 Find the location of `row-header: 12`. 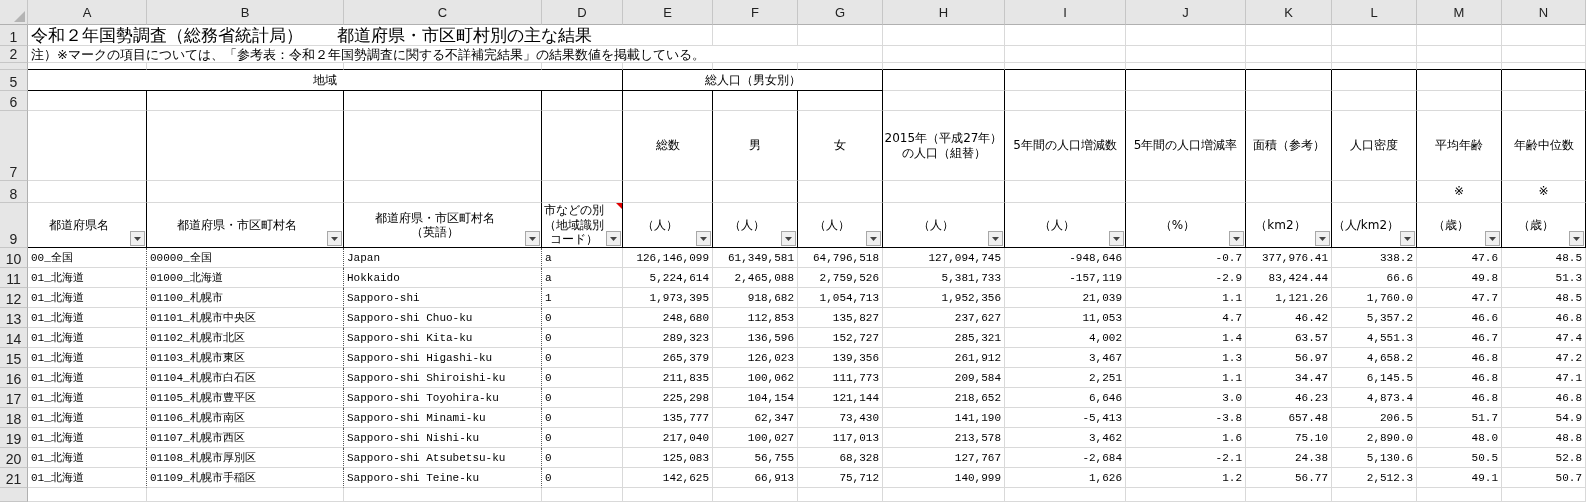

row-header: 12 is located at coordinates (14, 298).